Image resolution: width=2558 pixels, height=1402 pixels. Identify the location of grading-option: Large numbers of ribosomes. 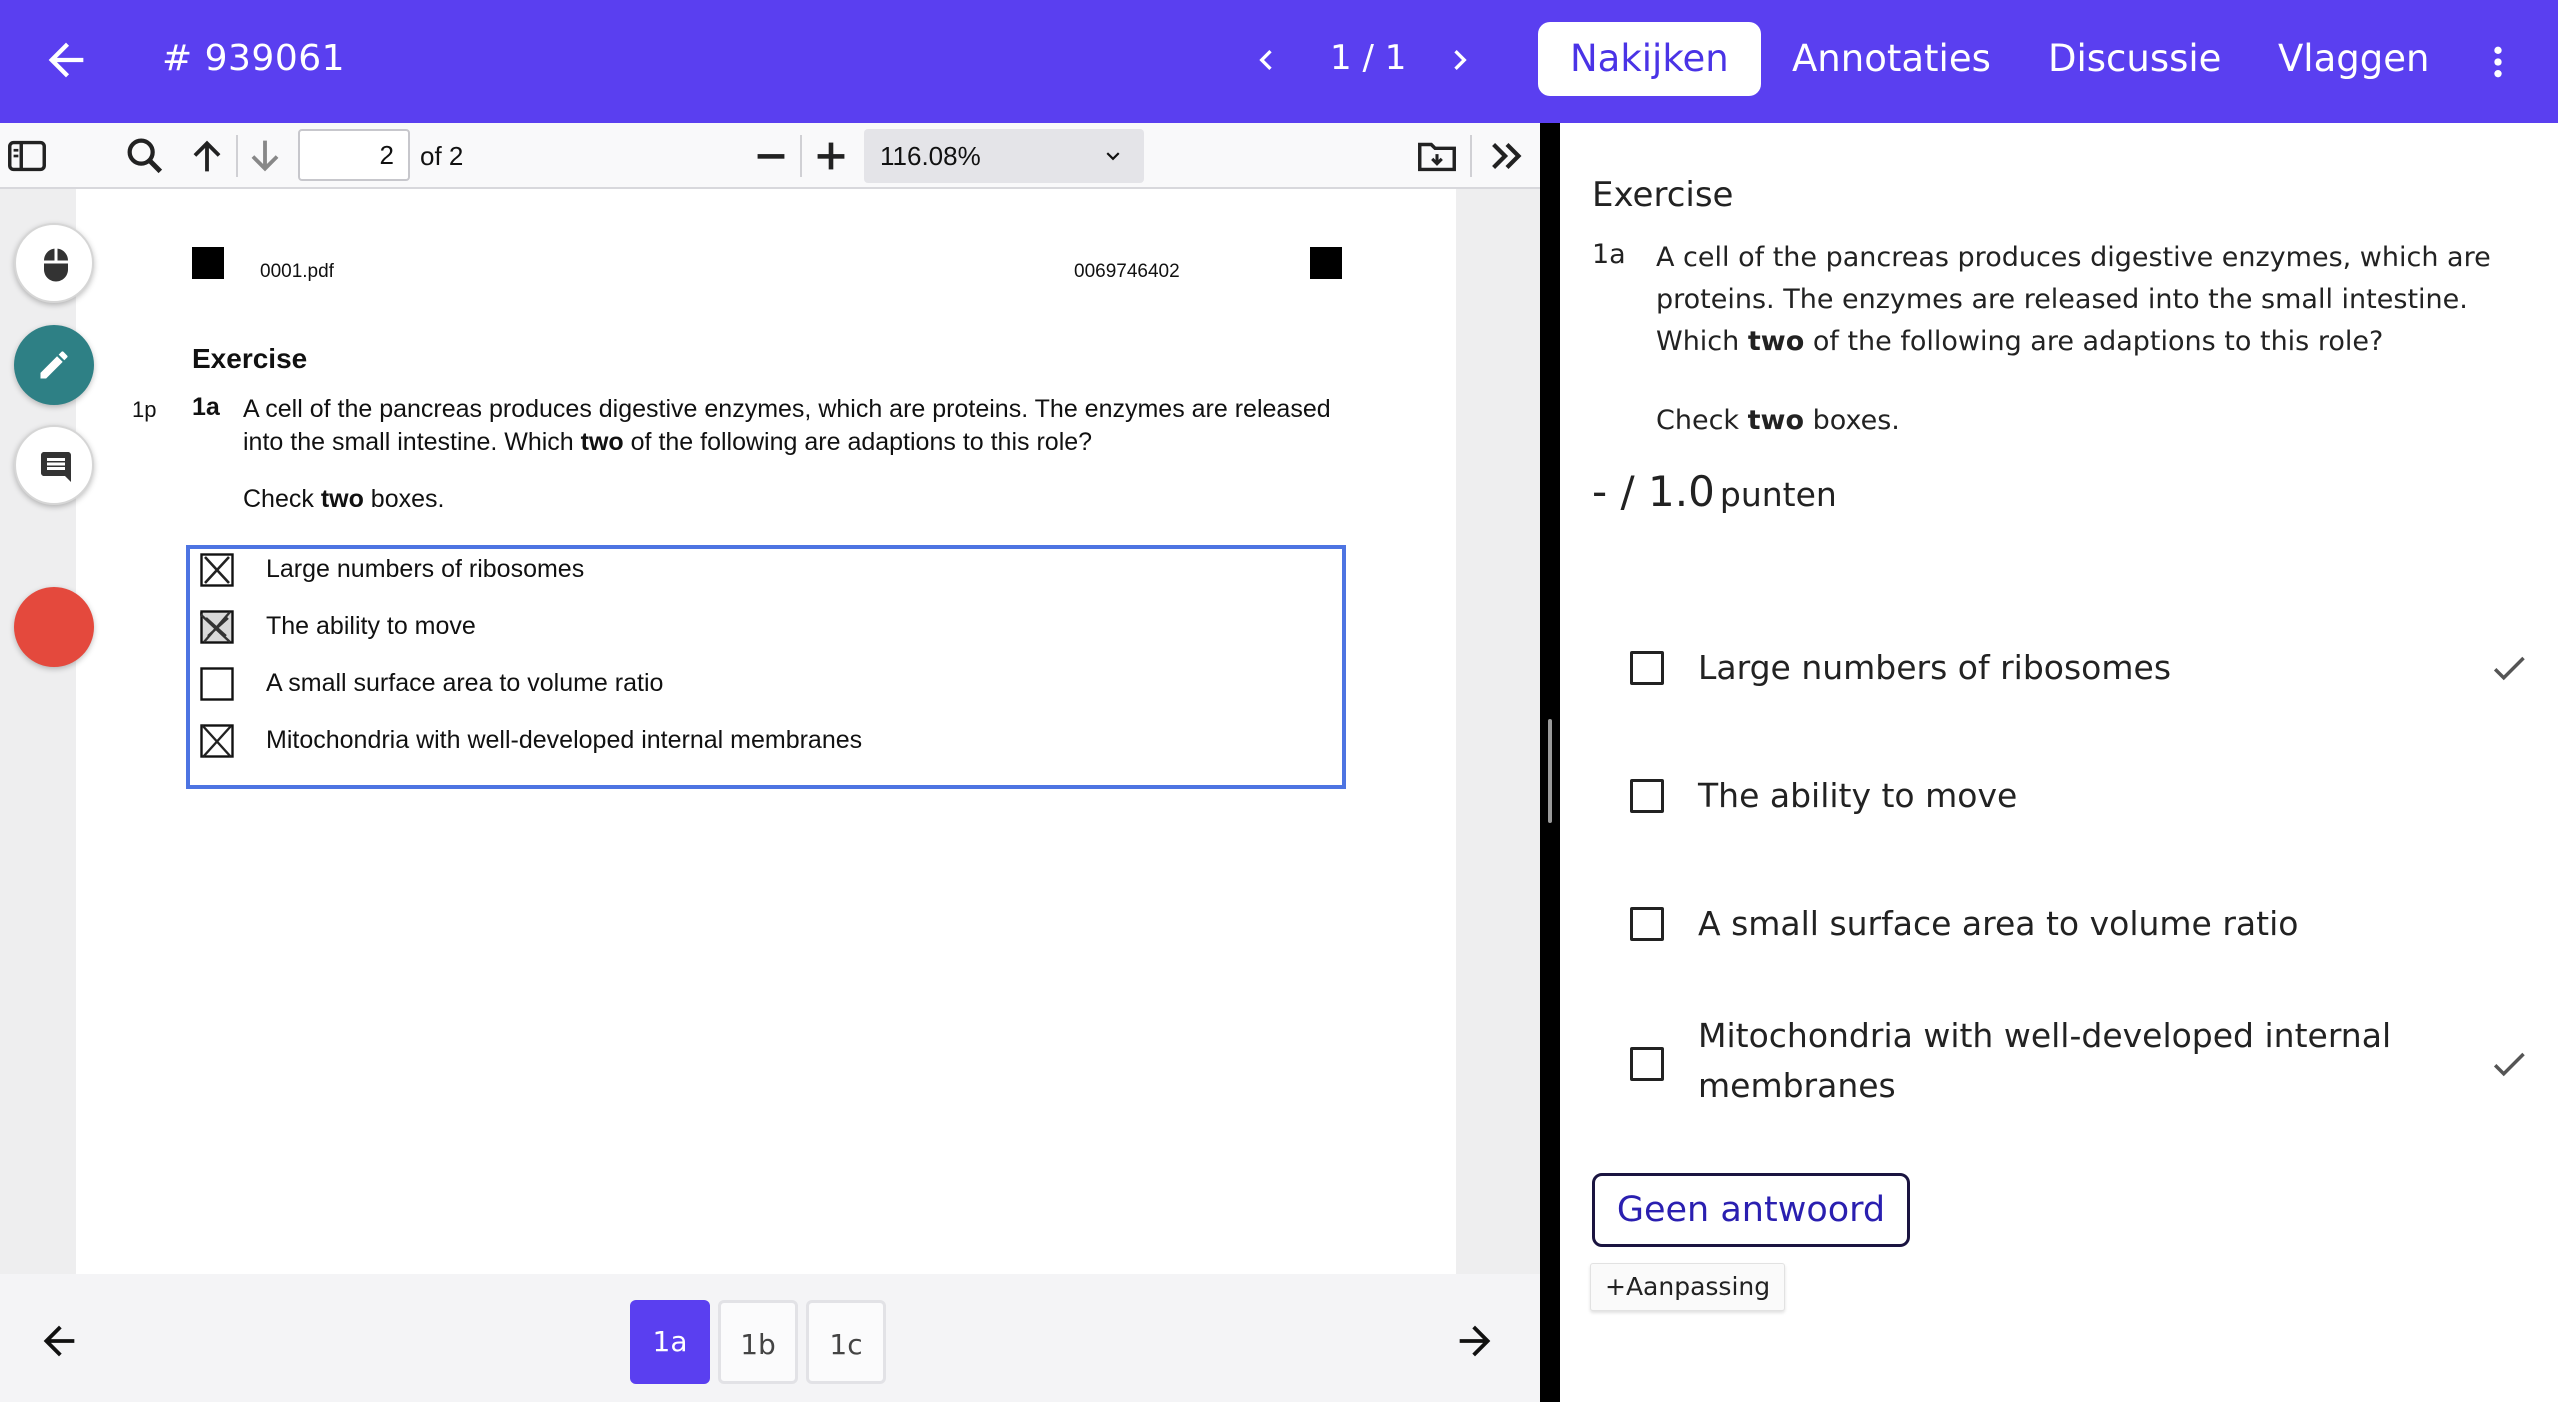
(2080, 668).